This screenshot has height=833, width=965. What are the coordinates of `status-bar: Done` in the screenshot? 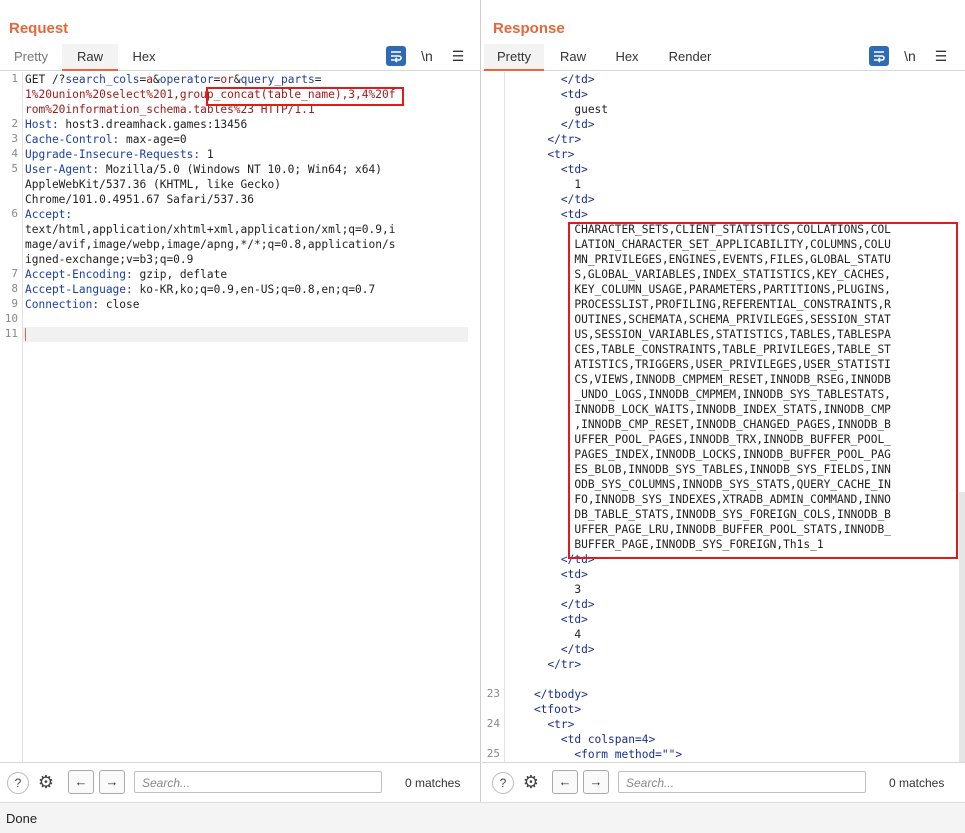 It's located at (482, 817).